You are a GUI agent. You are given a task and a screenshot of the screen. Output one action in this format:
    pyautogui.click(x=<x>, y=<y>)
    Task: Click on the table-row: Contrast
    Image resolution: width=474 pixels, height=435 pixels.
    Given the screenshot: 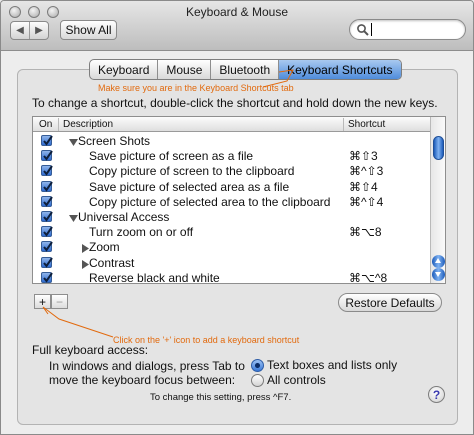 What is the action you would take?
    pyautogui.click(x=231, y=262)
    